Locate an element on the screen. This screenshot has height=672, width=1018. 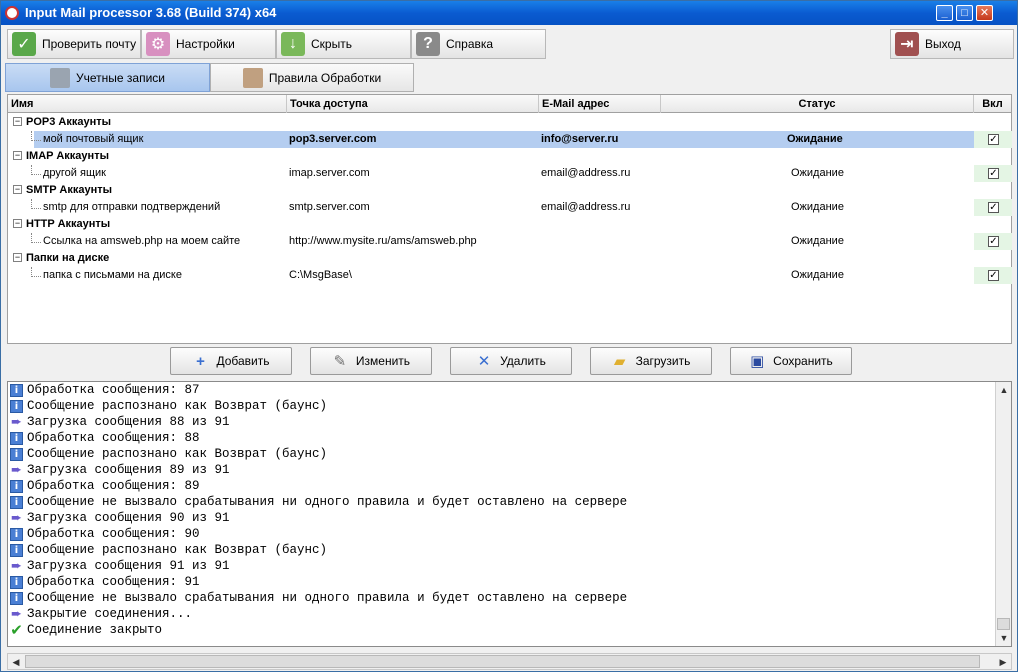
group-row-pop3: − POP3 Аккаунты is located at coordinates (509, 122).